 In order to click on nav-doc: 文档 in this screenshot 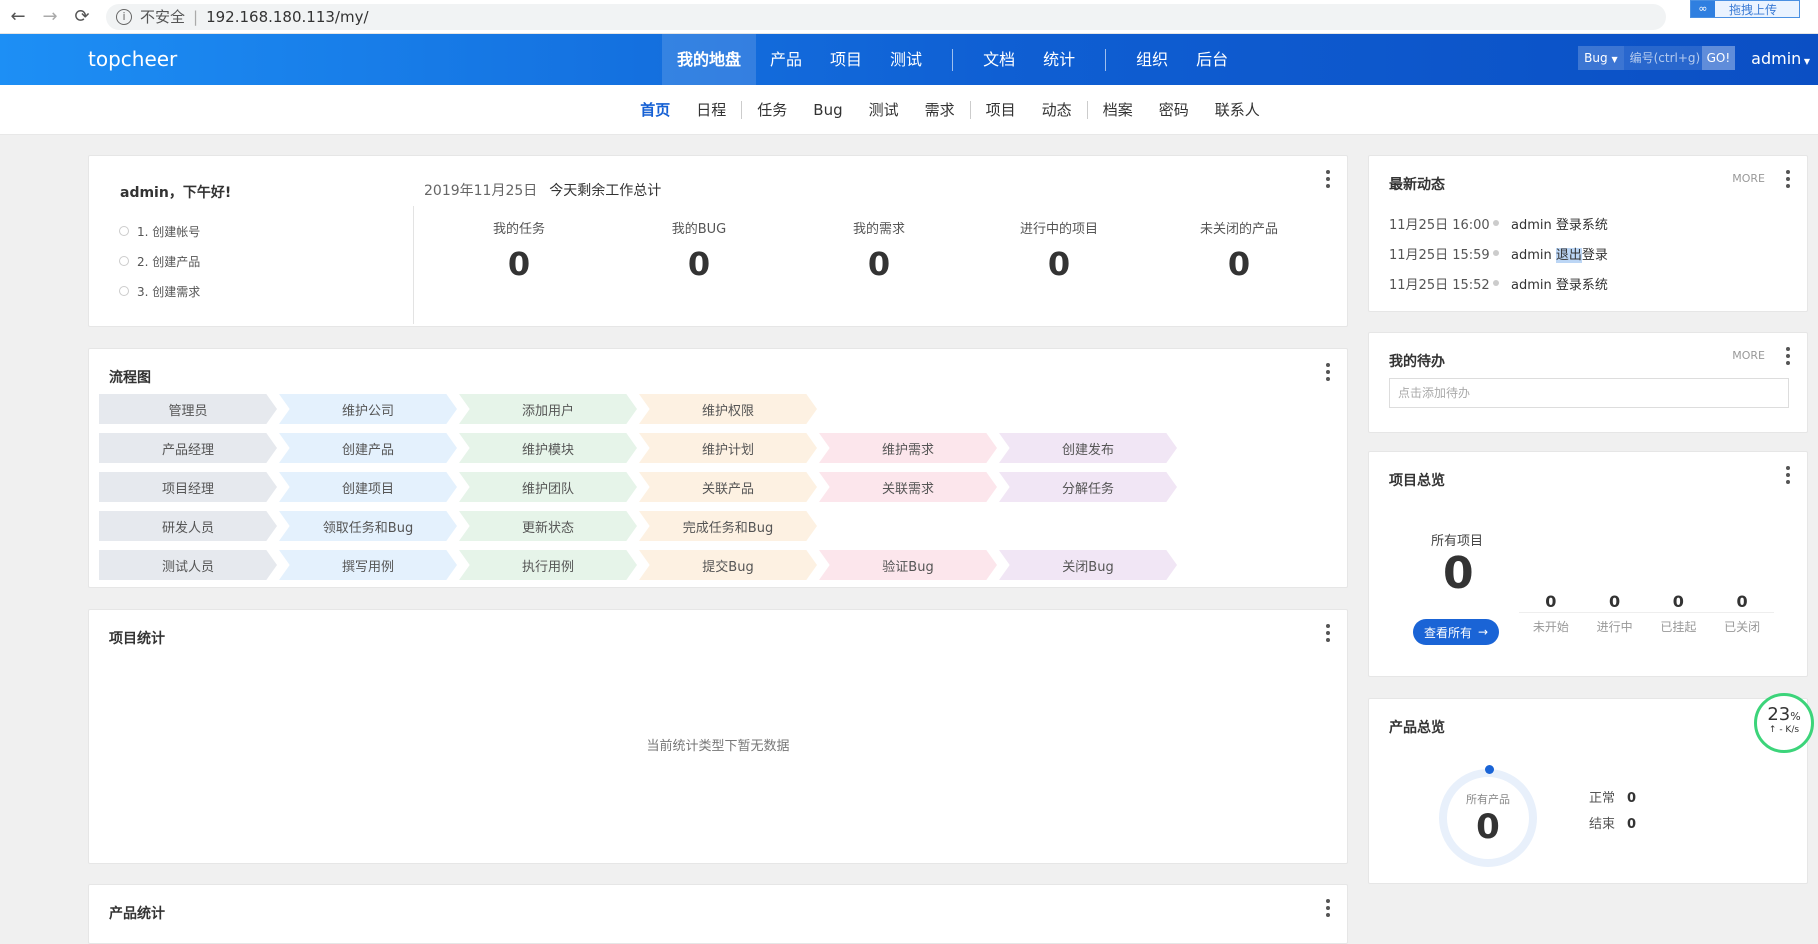, I will do `click(999, 59)`.